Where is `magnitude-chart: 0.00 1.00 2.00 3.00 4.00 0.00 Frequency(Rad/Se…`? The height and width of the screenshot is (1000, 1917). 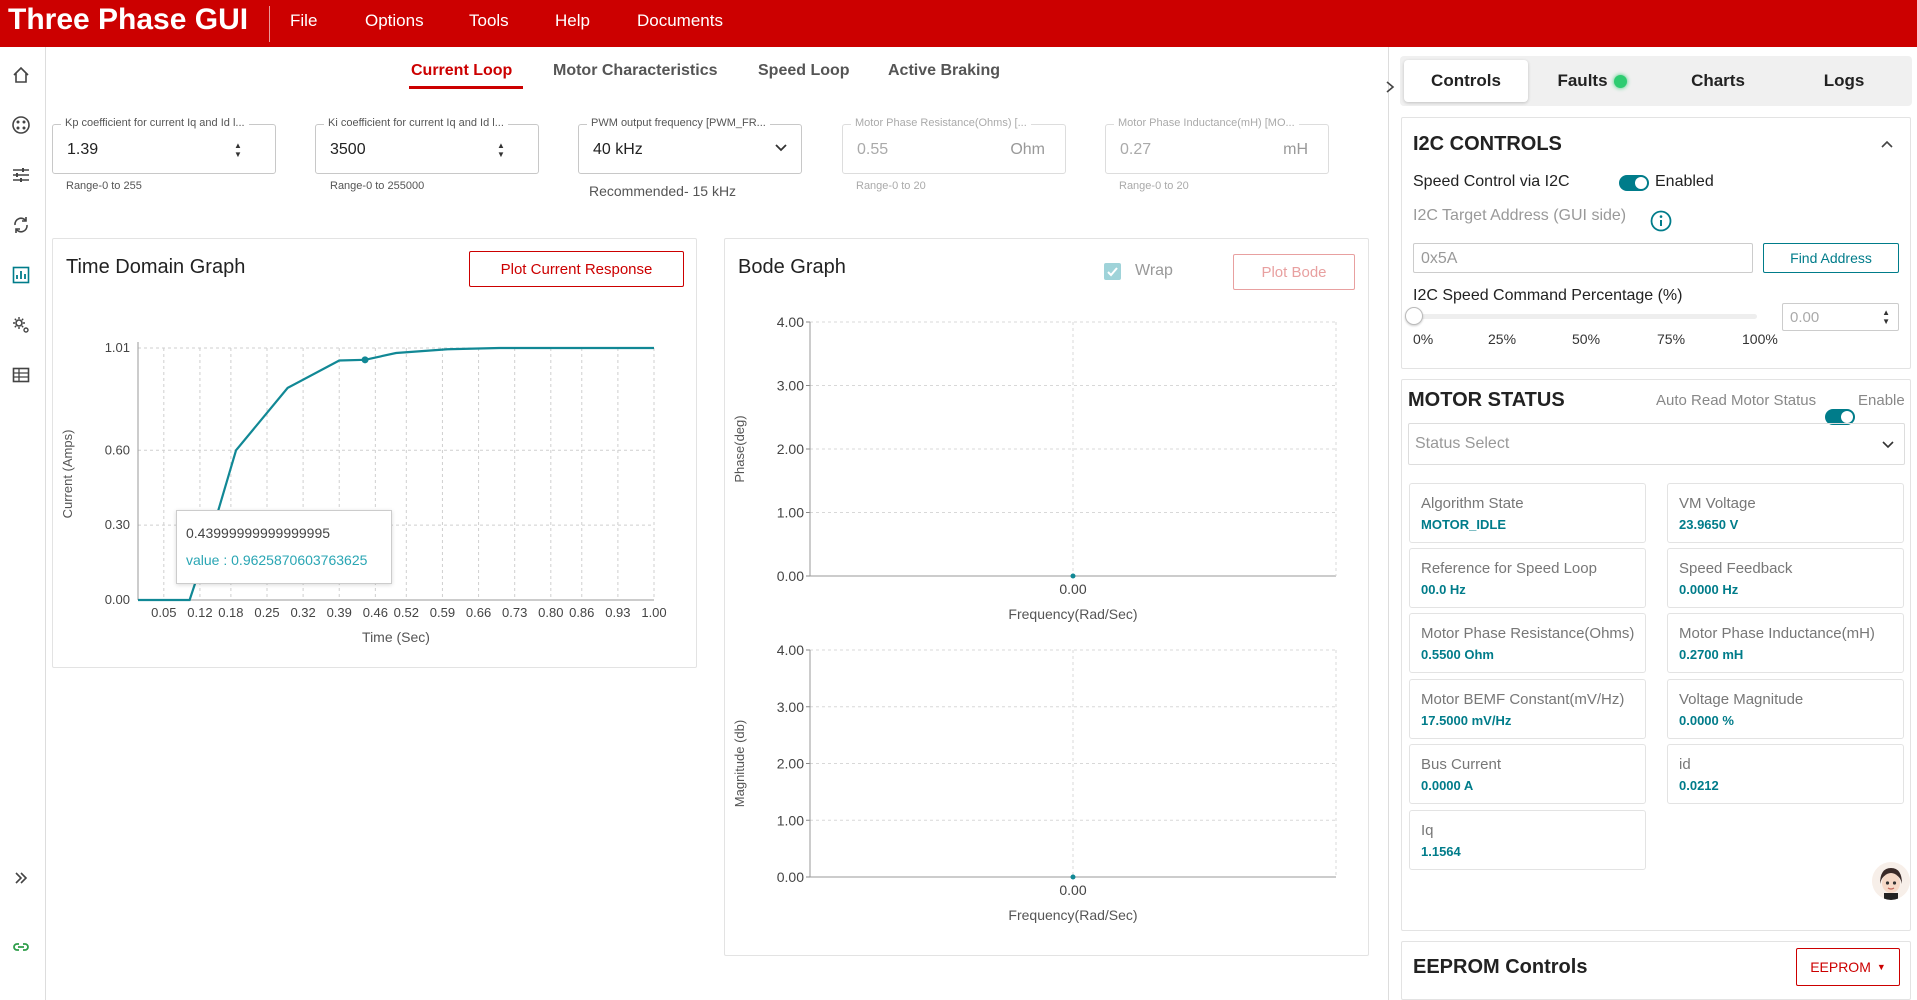 magnitude-chart: 0.00 1.00 2.00 3.00 4.00 0.00 Frequency(Rad/Se… is located at coordinates (1034, 782).